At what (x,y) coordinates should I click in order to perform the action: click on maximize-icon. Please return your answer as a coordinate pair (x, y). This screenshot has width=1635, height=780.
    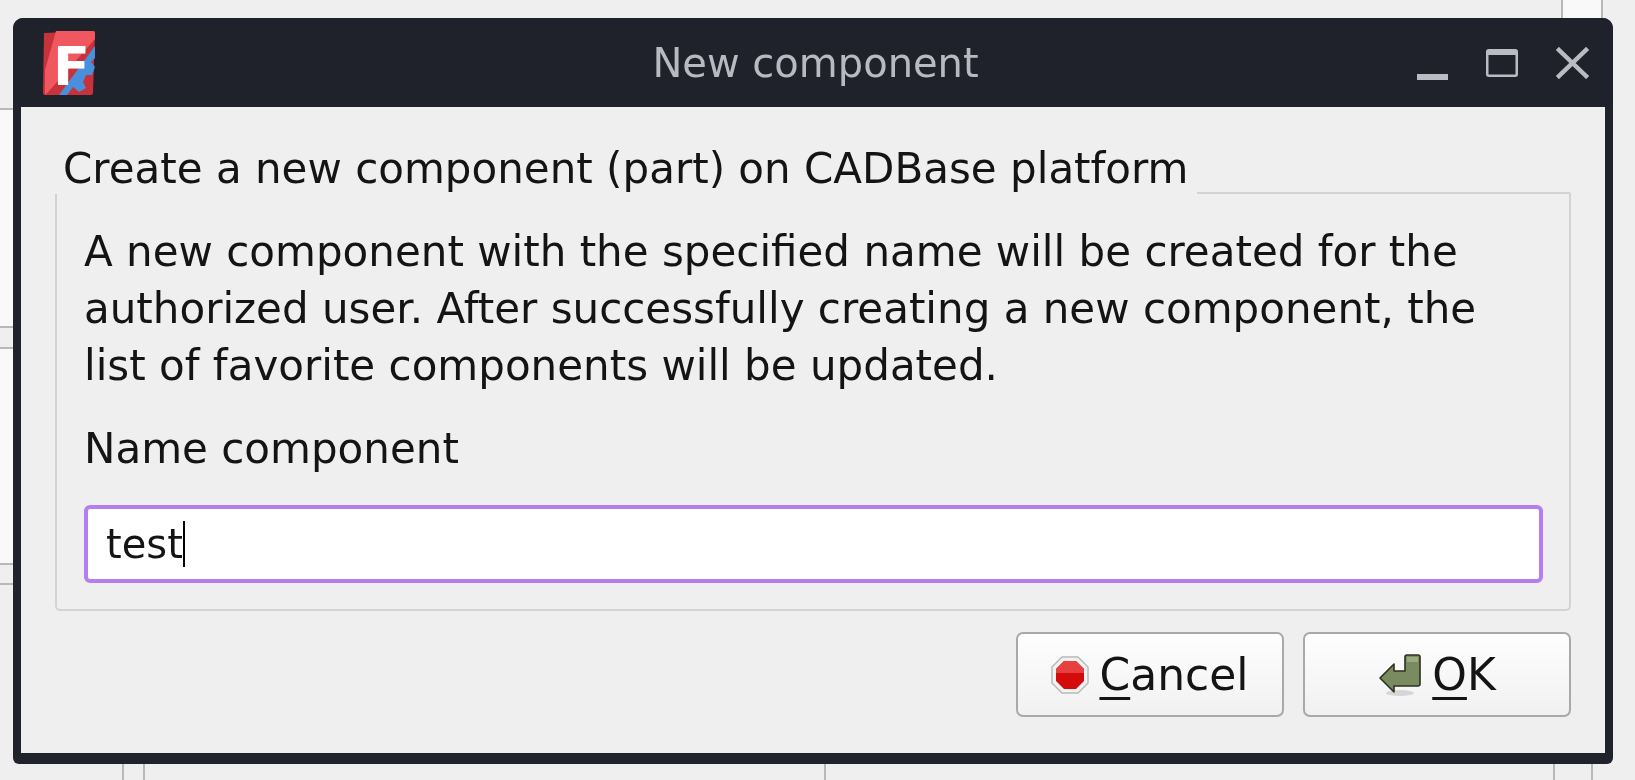
    Looking at the image, I should click on (1502, 62).